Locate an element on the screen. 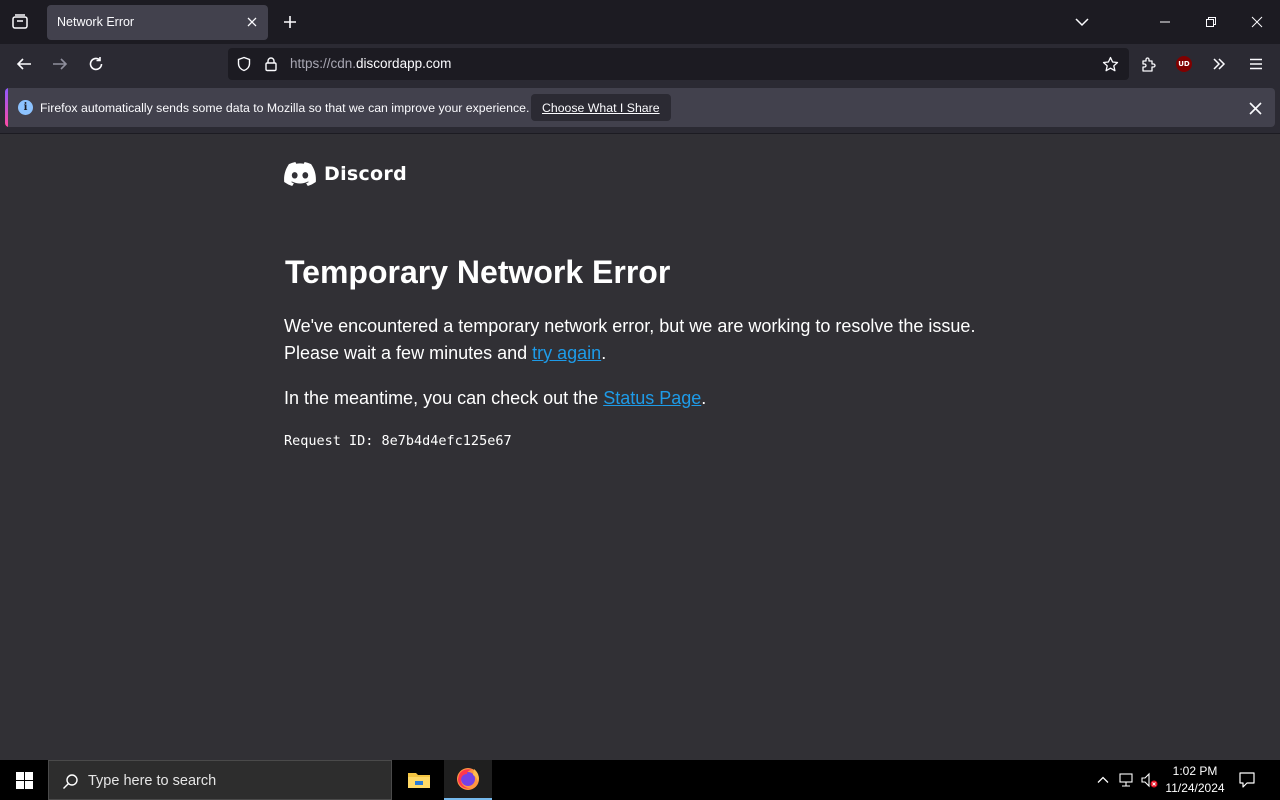 The image size is (1280, 800). firefox-view-icon is located at coordinates (20, 21).